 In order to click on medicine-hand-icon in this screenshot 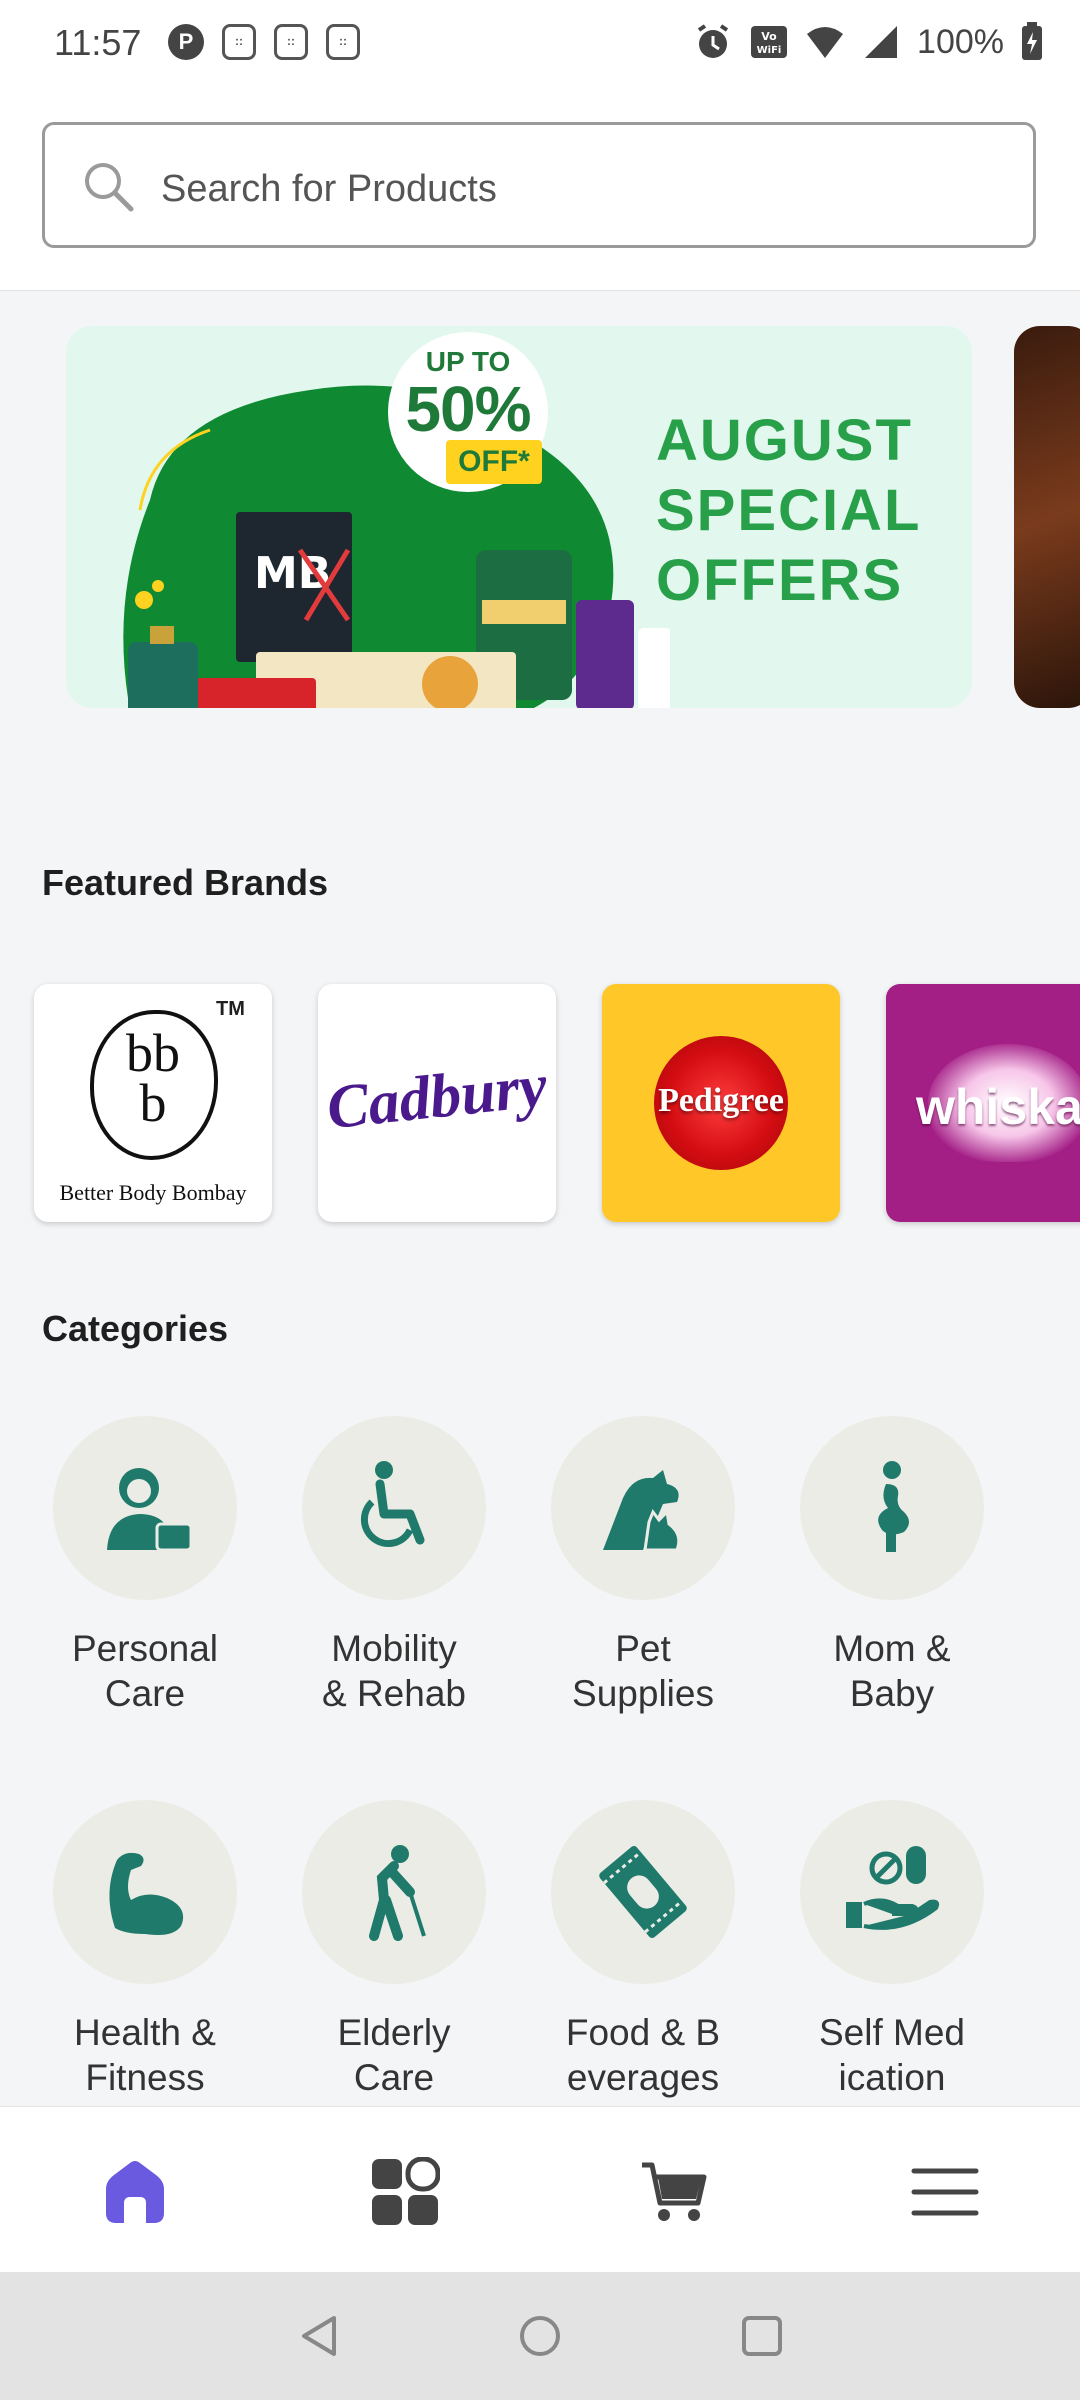, I will do `click(893, 1888)`.